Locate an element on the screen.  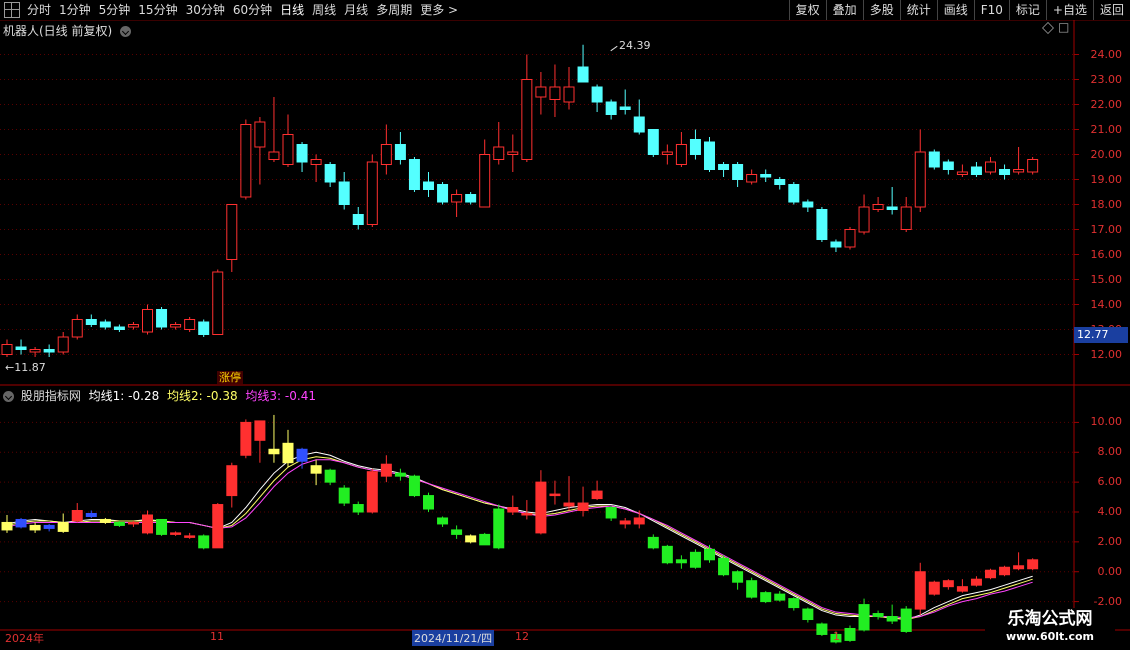
price-tick-label: 14.00 is located at coordinates (1106, 304).